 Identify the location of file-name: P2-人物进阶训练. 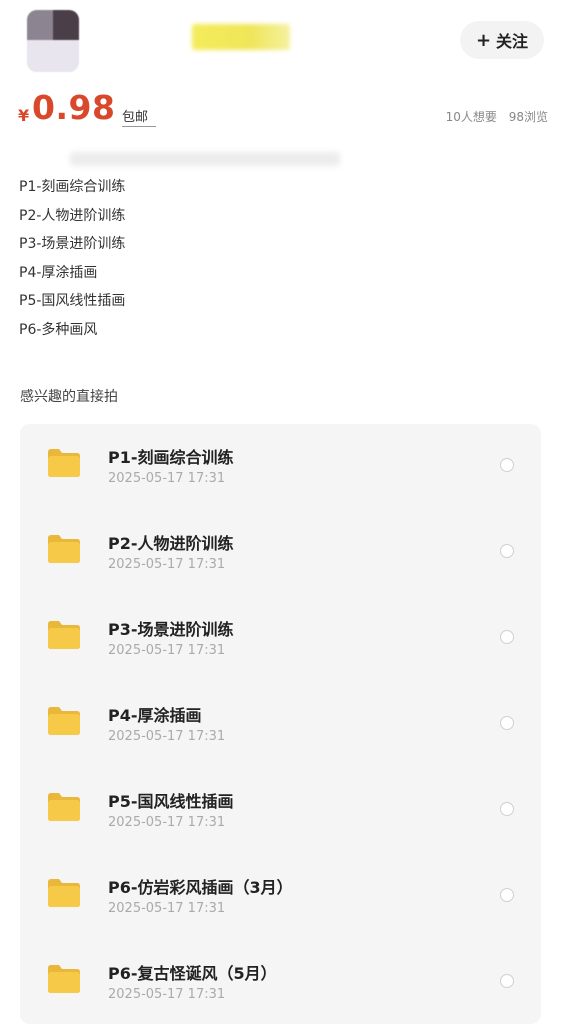
(171, 543).